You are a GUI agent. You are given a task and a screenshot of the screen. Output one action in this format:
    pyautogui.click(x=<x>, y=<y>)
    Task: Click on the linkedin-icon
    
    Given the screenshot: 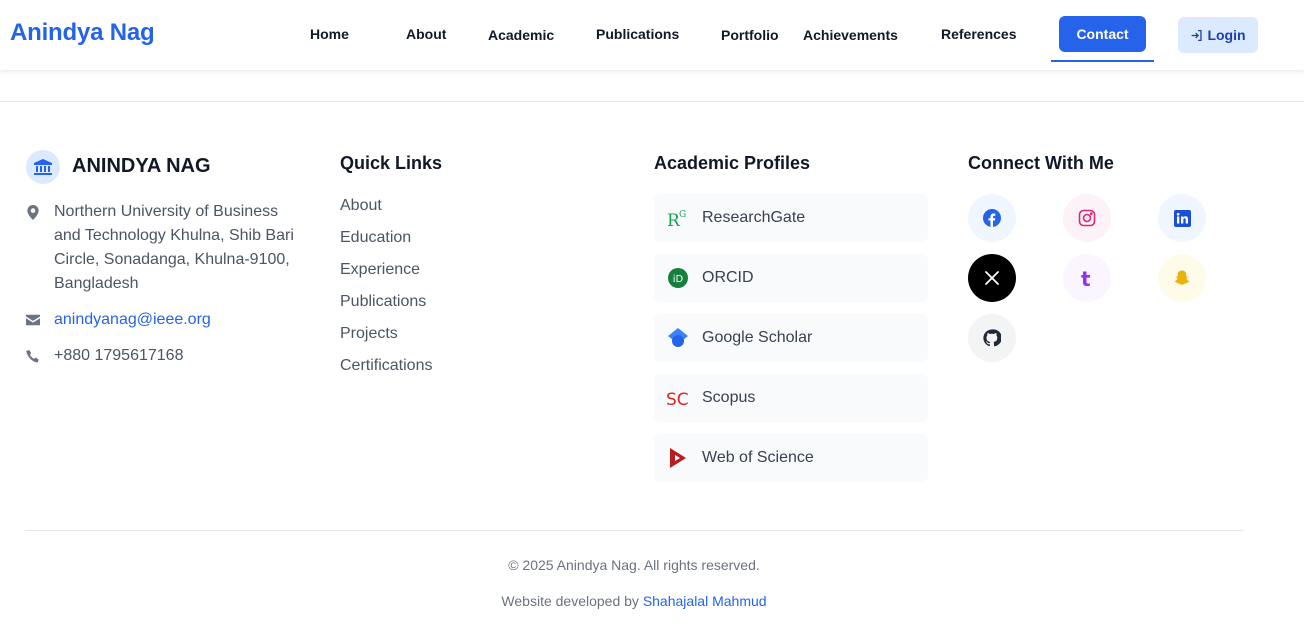 What is the action you would take?
    pyautogui.click(x=1182, y=218)
    